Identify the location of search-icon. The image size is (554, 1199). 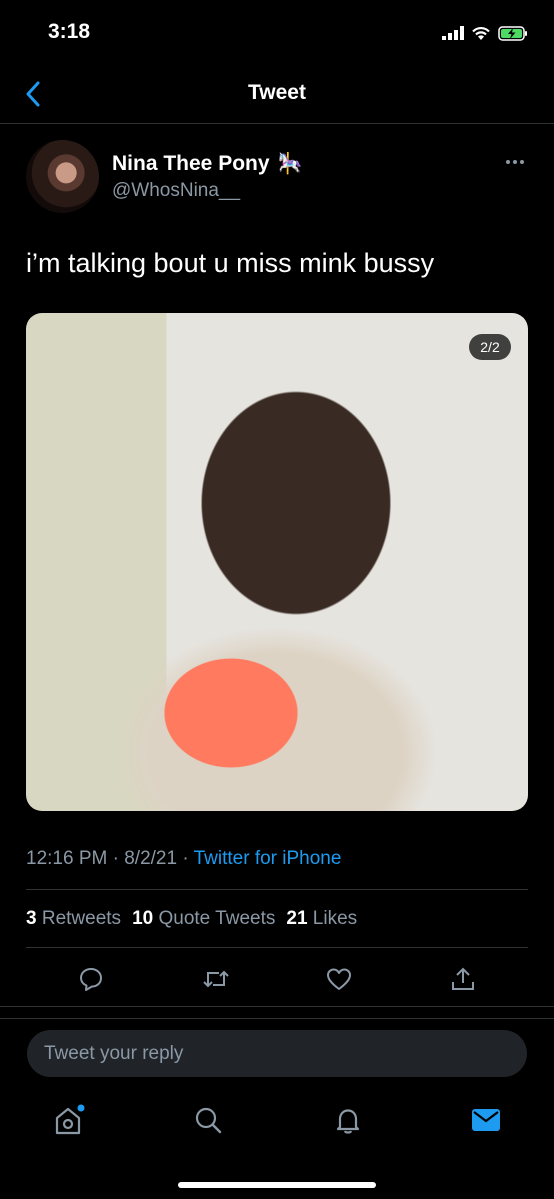
(208, 1120).